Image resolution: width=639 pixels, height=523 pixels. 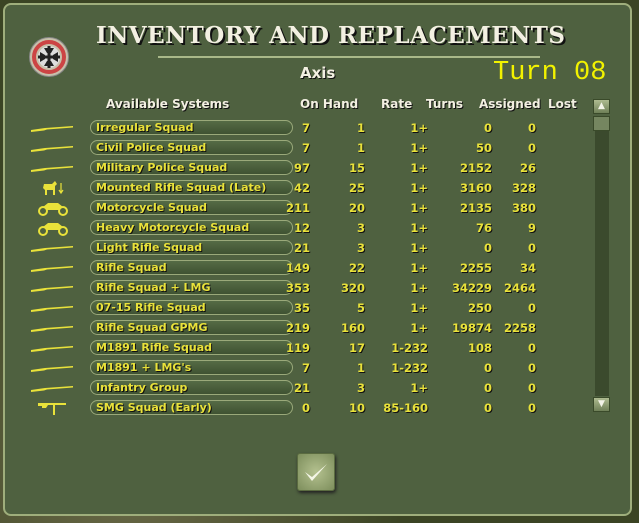 I want to click on lost-value: 2258, so click(x=519, y=328).